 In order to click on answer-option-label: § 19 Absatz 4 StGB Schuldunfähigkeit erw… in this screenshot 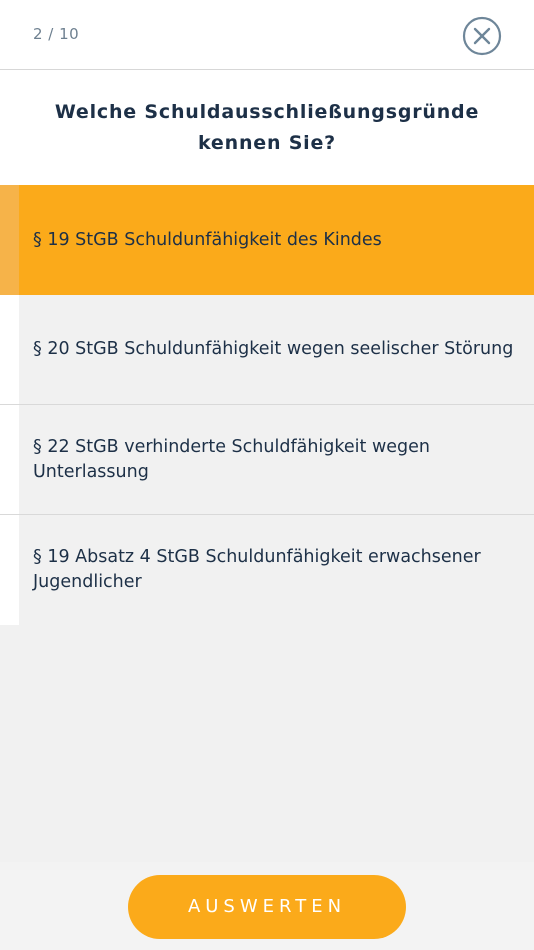, I will do `click(257, 569)`.